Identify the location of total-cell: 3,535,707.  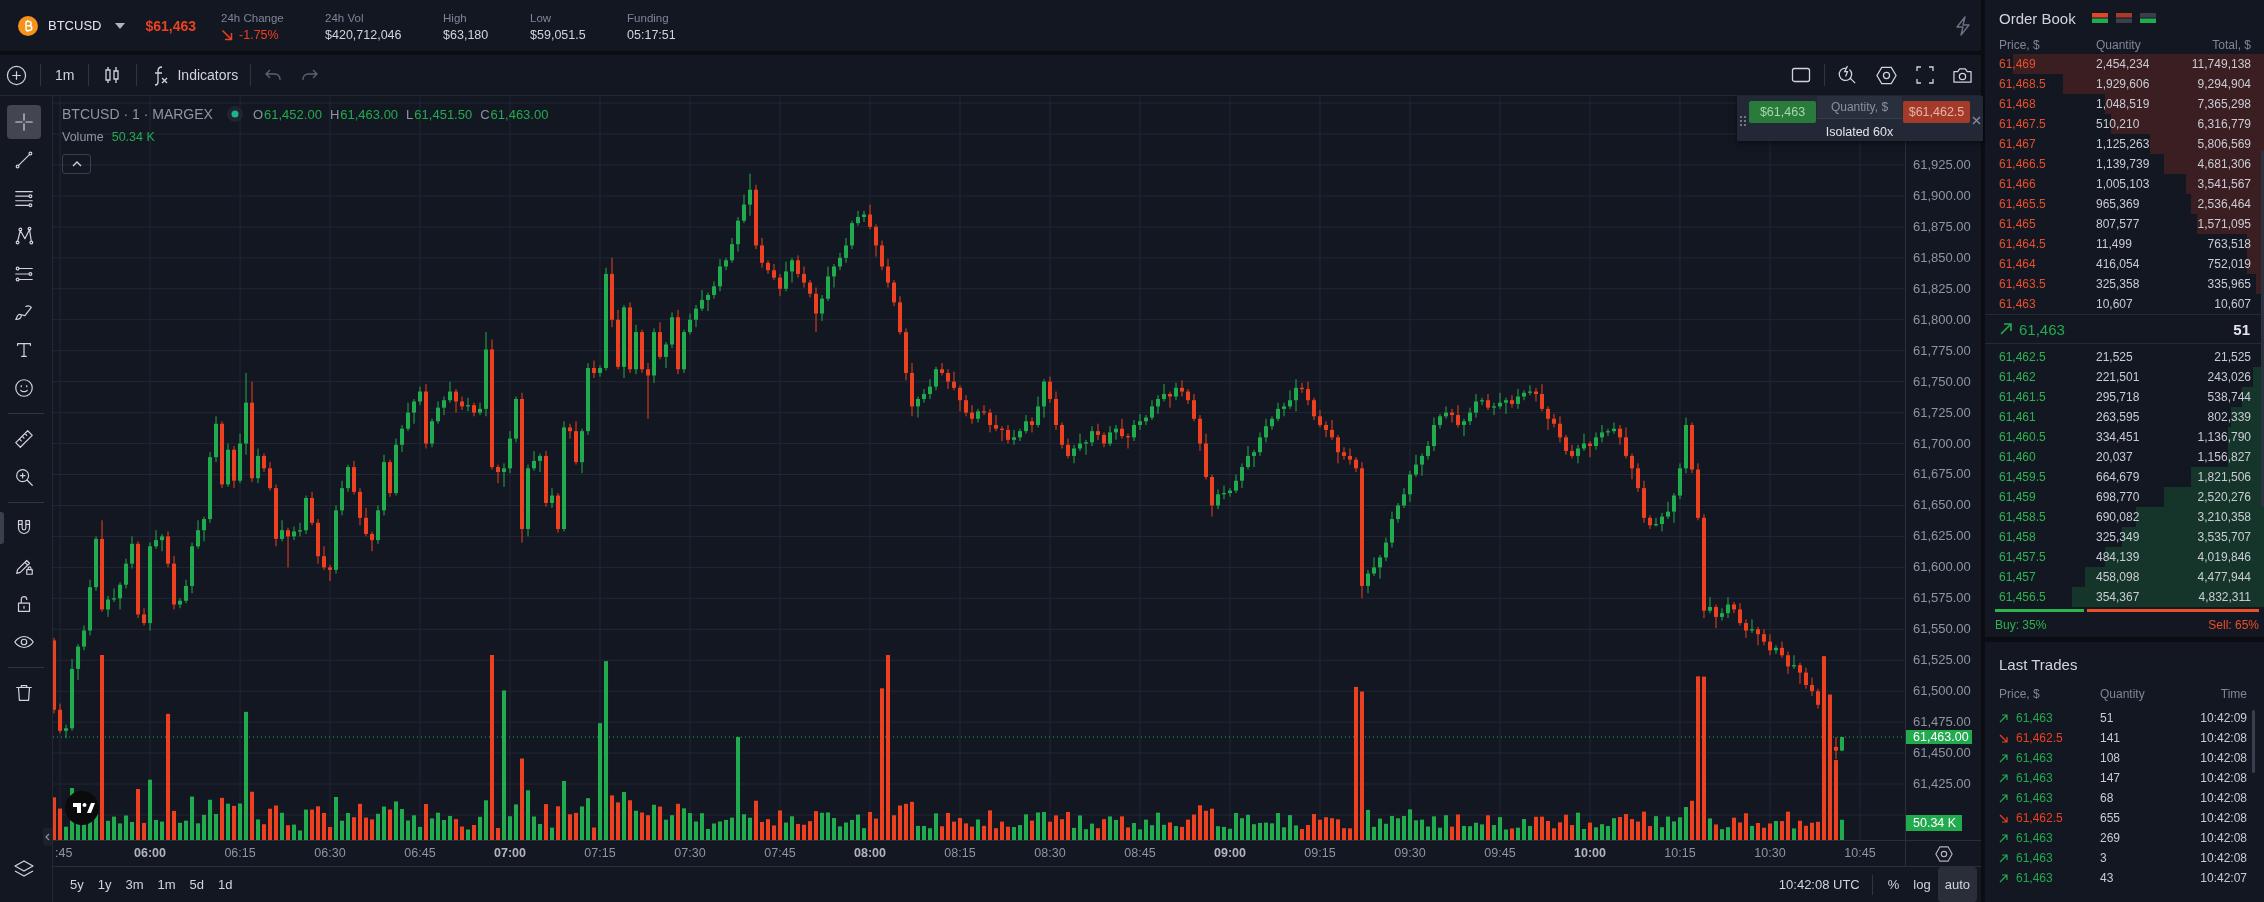
(2224, 537).